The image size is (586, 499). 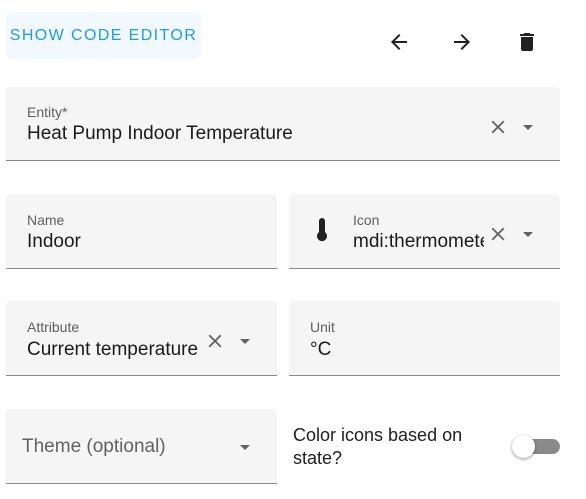 What do you see at coordinates (160, 133) in the screenshot?
I see `entity-value: Heat Pump Indoor Temperature` at bounding box center [160, 133].